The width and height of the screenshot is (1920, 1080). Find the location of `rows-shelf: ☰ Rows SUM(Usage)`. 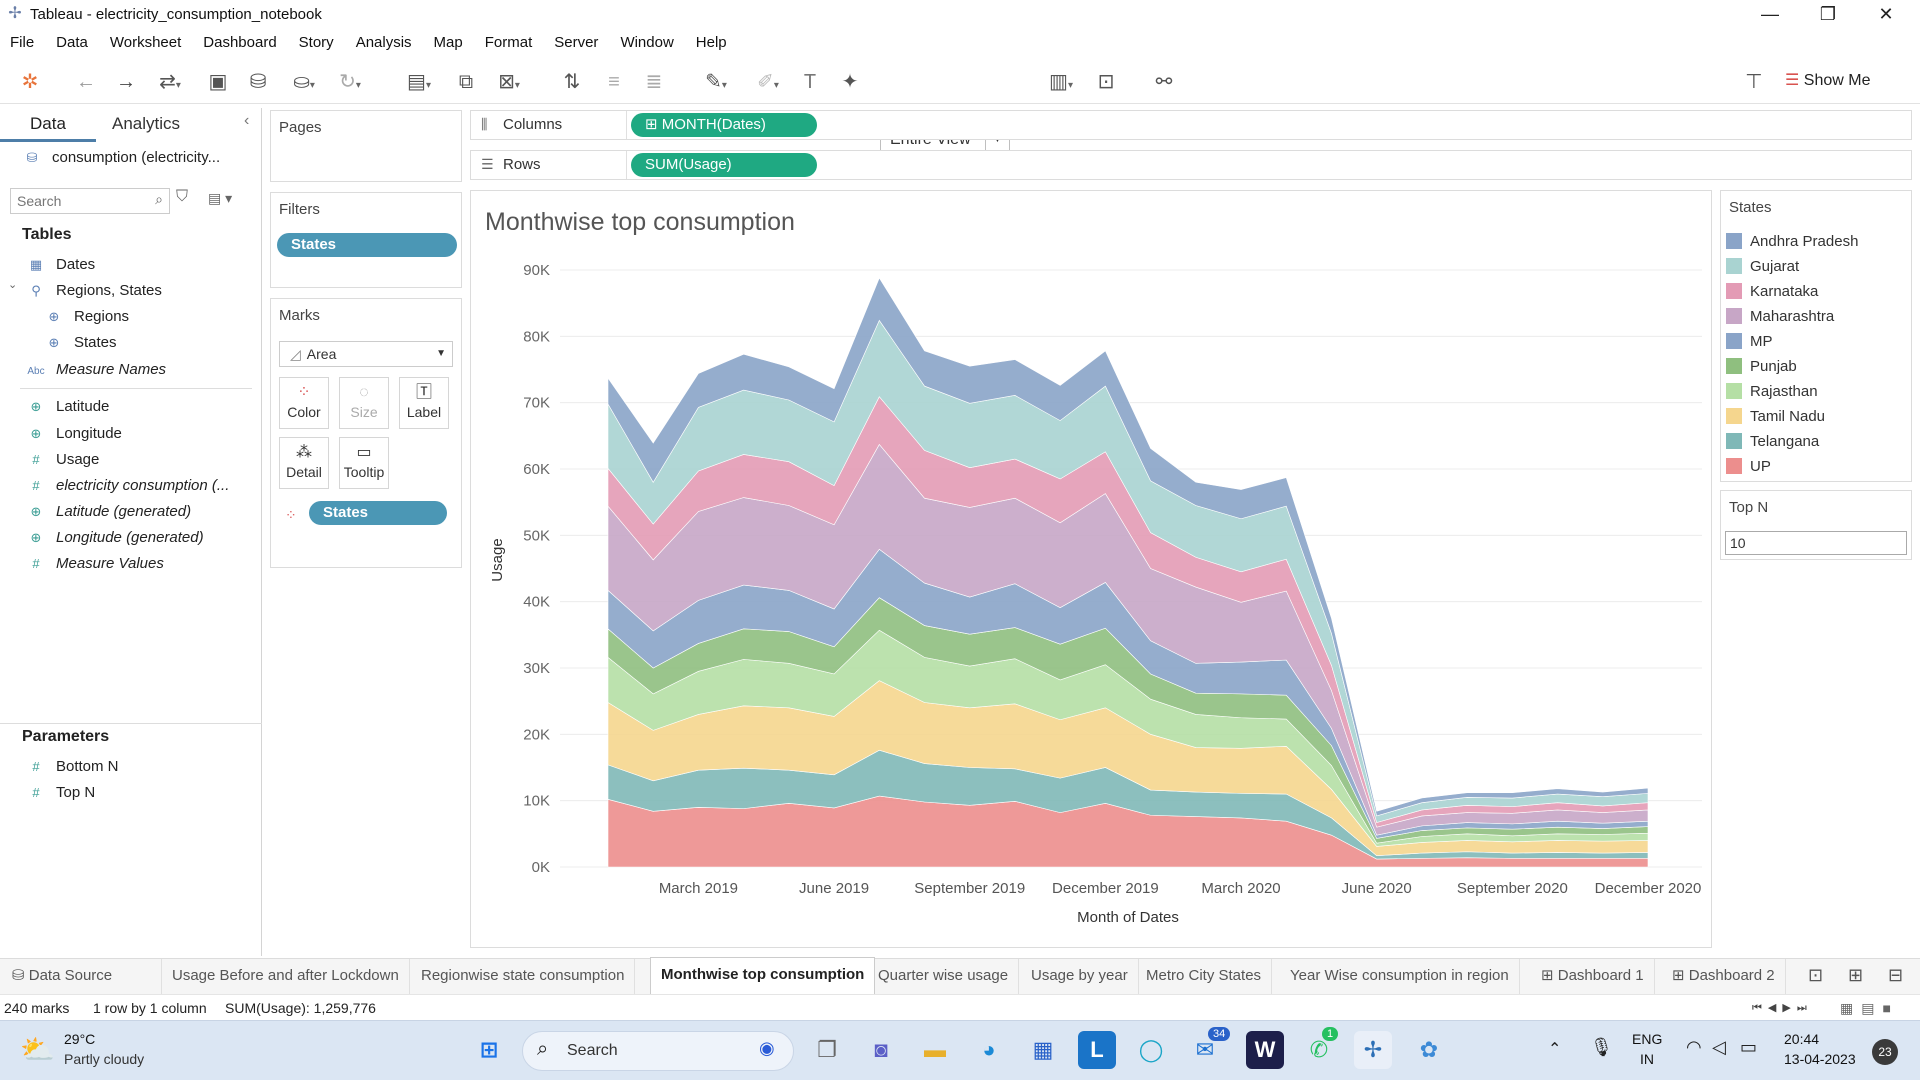

rows-shelf: ☰ Rows SUM(Usage) is located at coordinates (1191, 165).